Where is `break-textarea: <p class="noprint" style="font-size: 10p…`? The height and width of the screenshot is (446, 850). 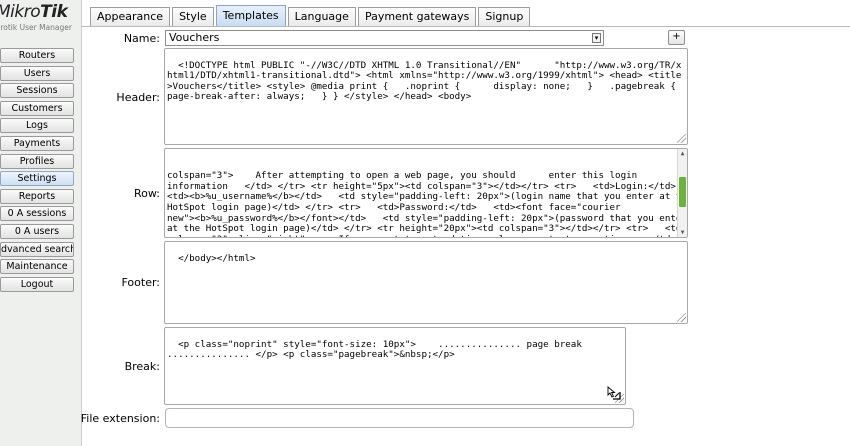
break-textarea: <p class="noprint" style="font-size: 10p… is located at coordinates (395, 366).